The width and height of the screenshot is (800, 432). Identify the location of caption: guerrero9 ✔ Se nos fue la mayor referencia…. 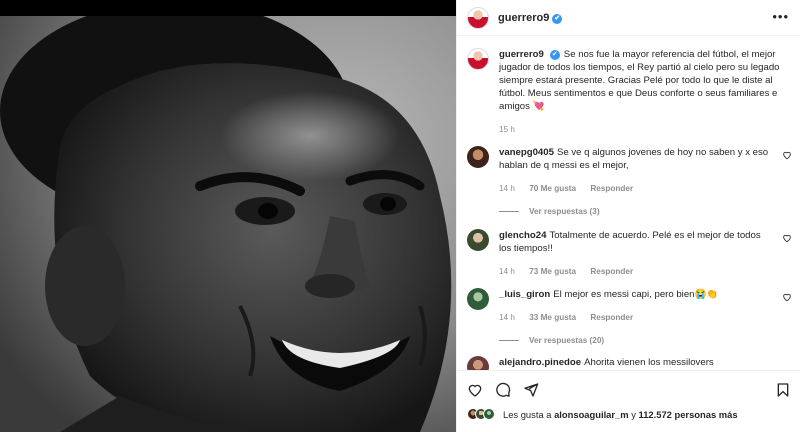
(629, 92).